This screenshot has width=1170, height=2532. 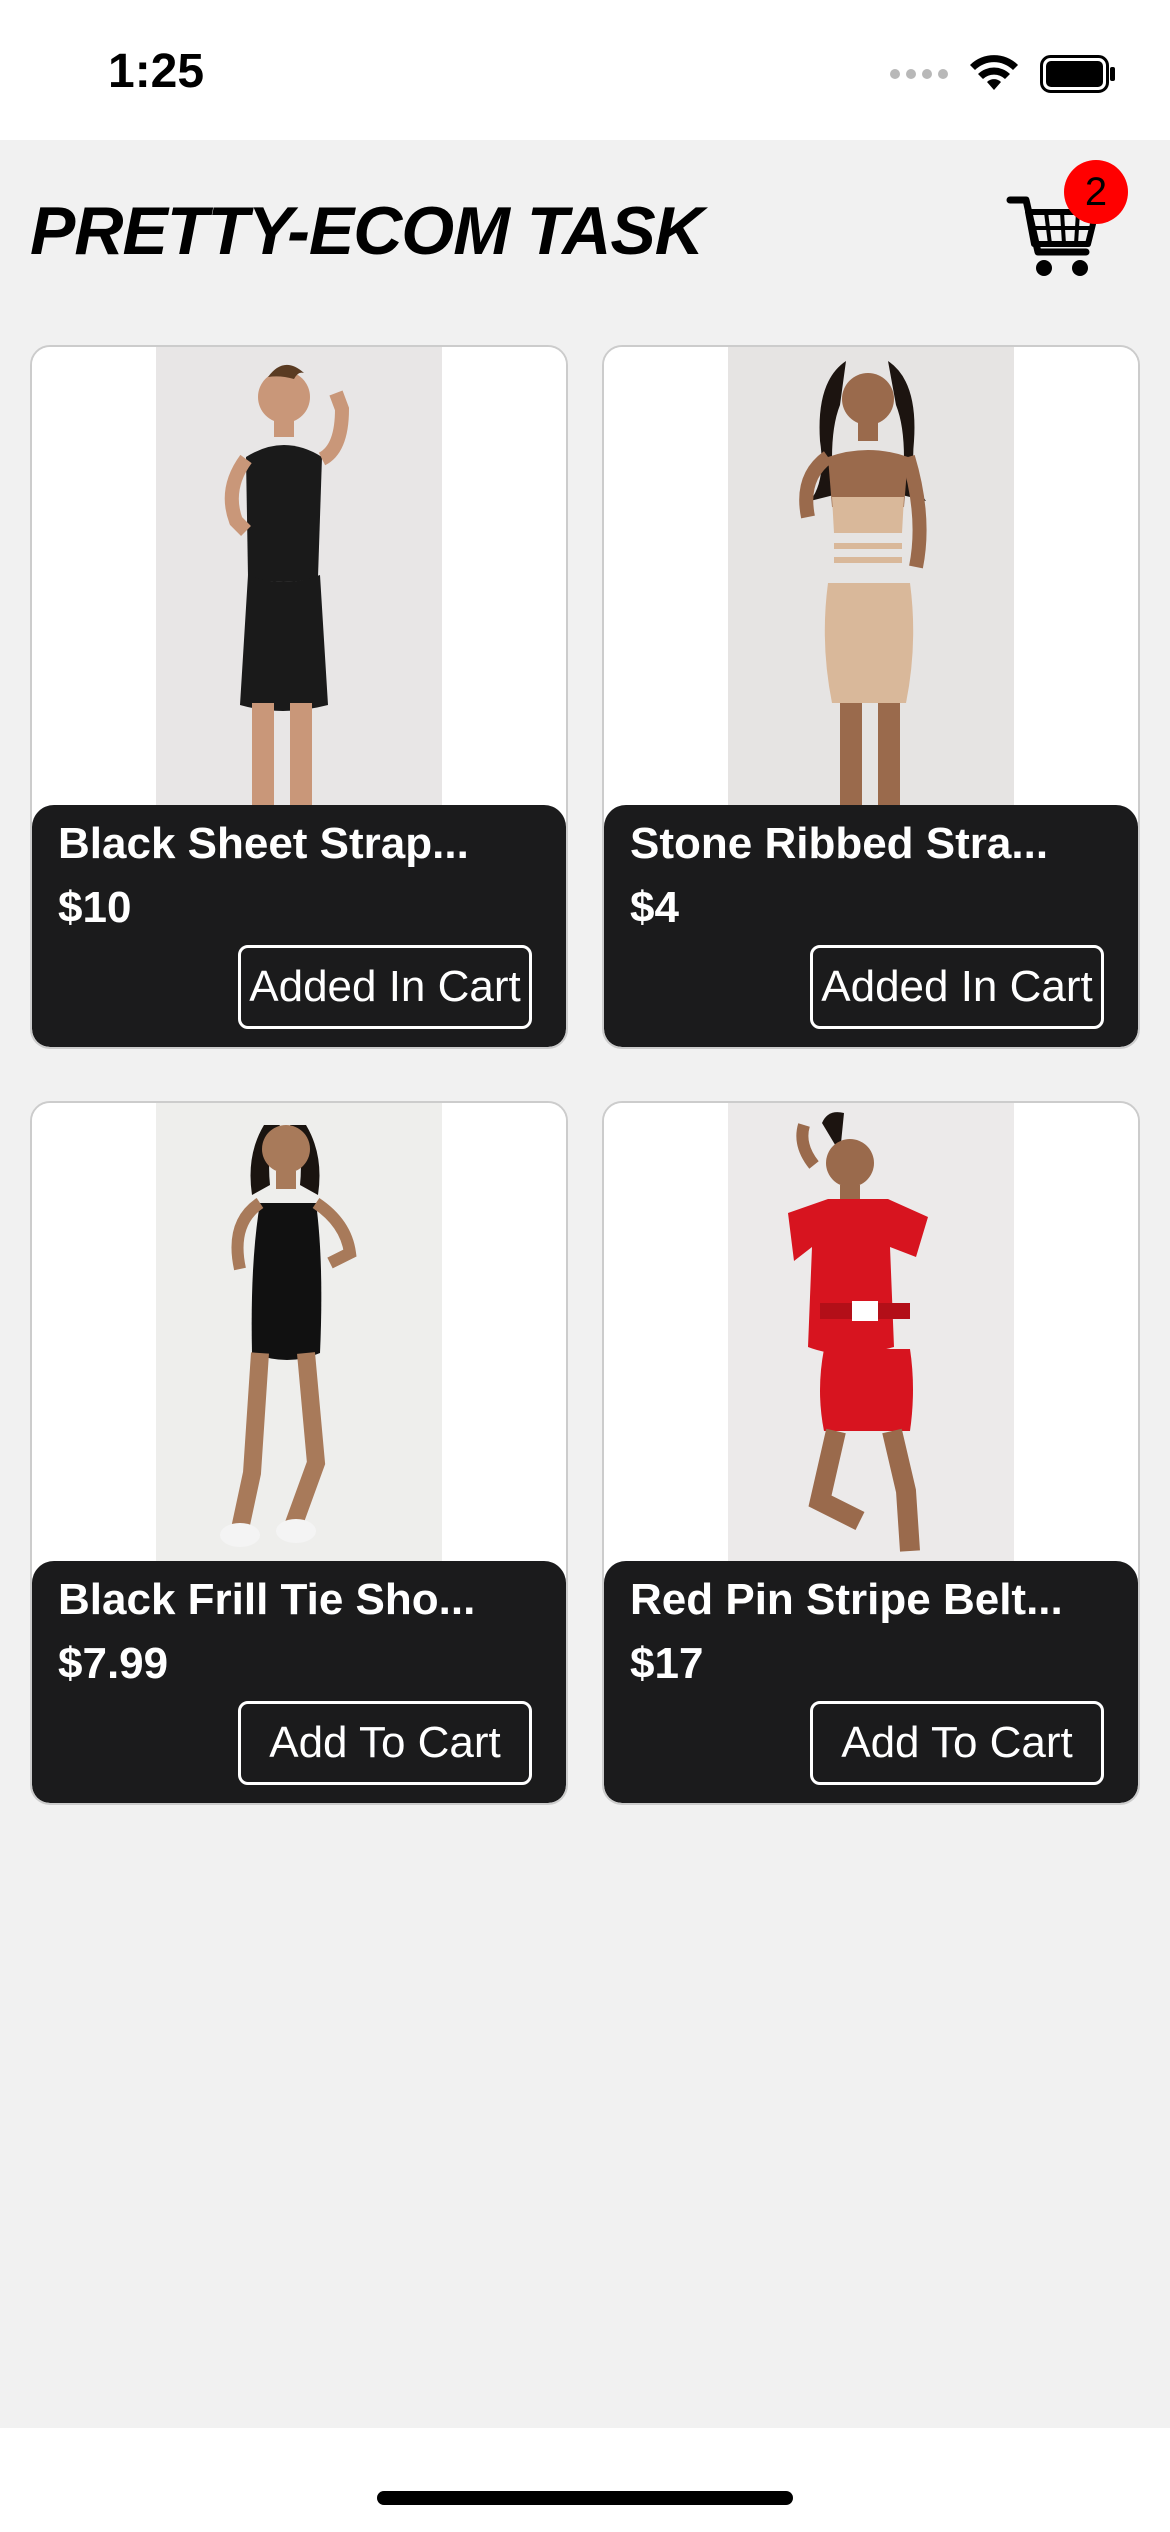 I want to click on product-card: Black Sheet Strap... $10 Added In Cart, so click(x=299, y=697).